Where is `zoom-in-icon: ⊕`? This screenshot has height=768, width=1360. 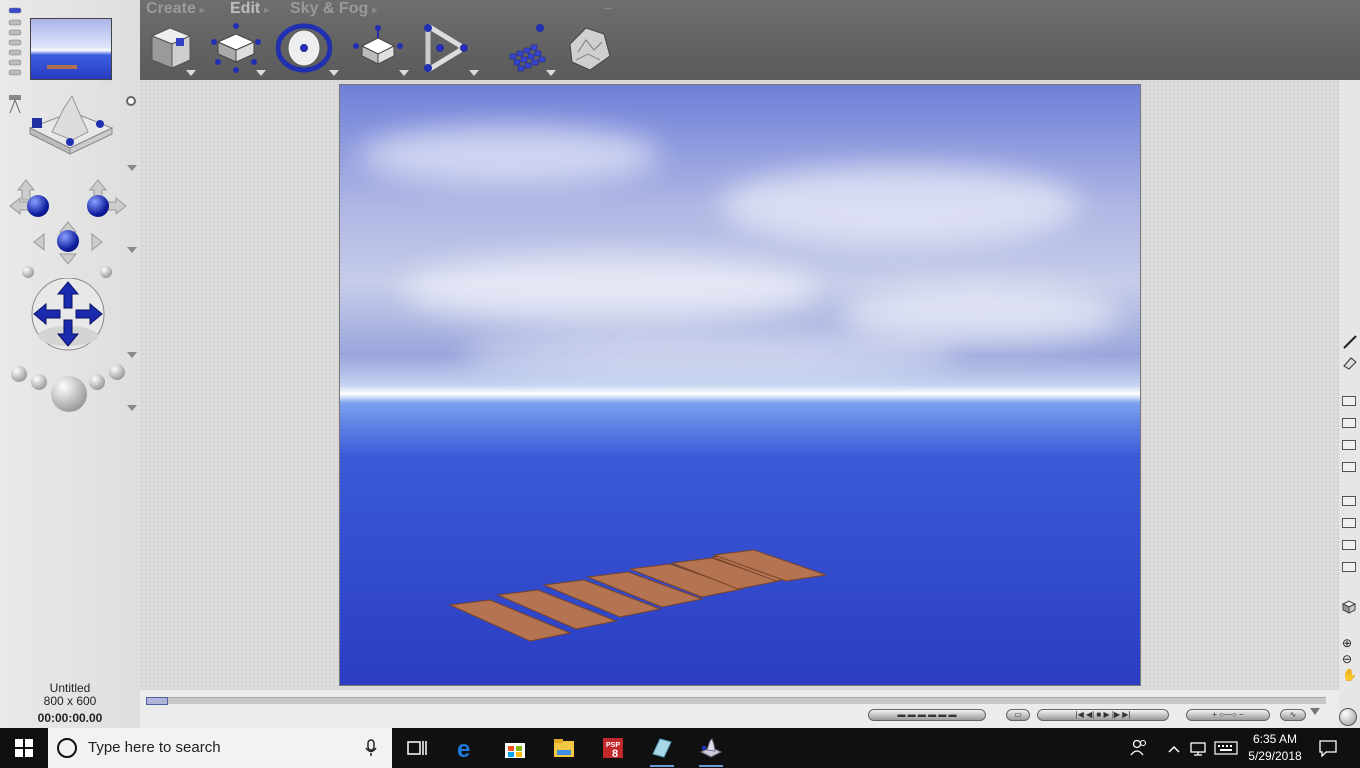 zoom-in-icon: ⊕ is located at coordinates (1349, 643).